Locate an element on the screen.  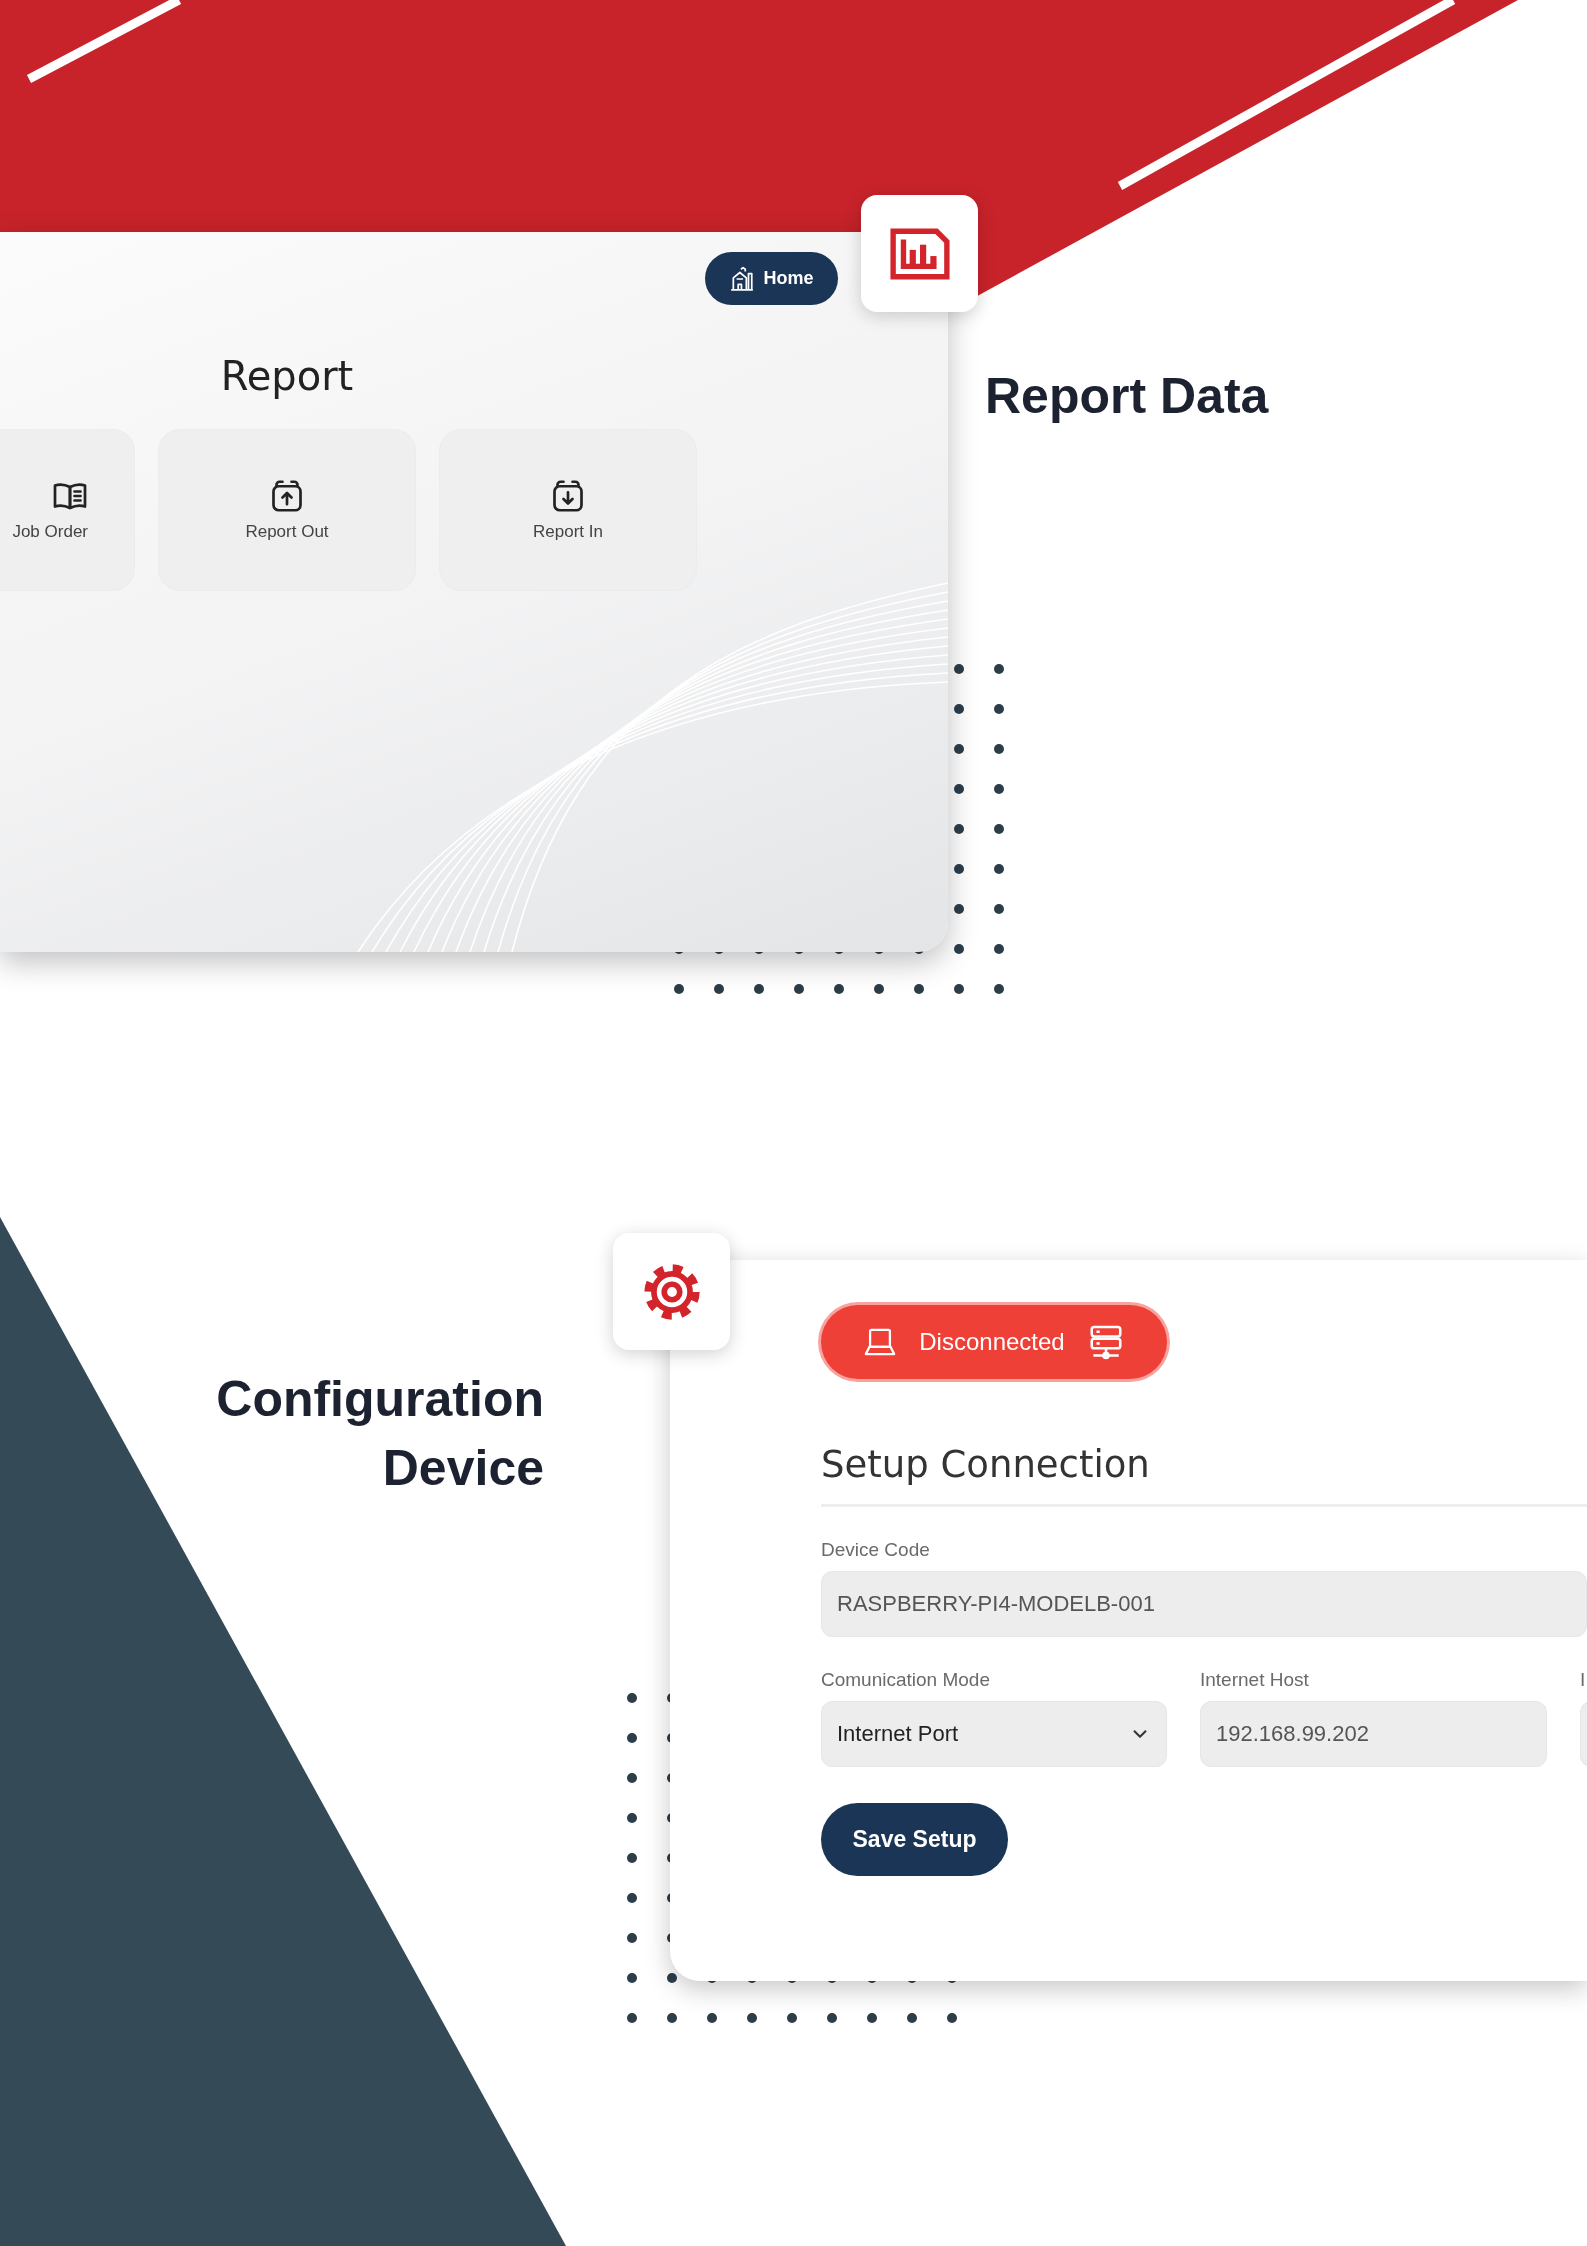
menu-tile: Report In is located at coordinates (568, 510).